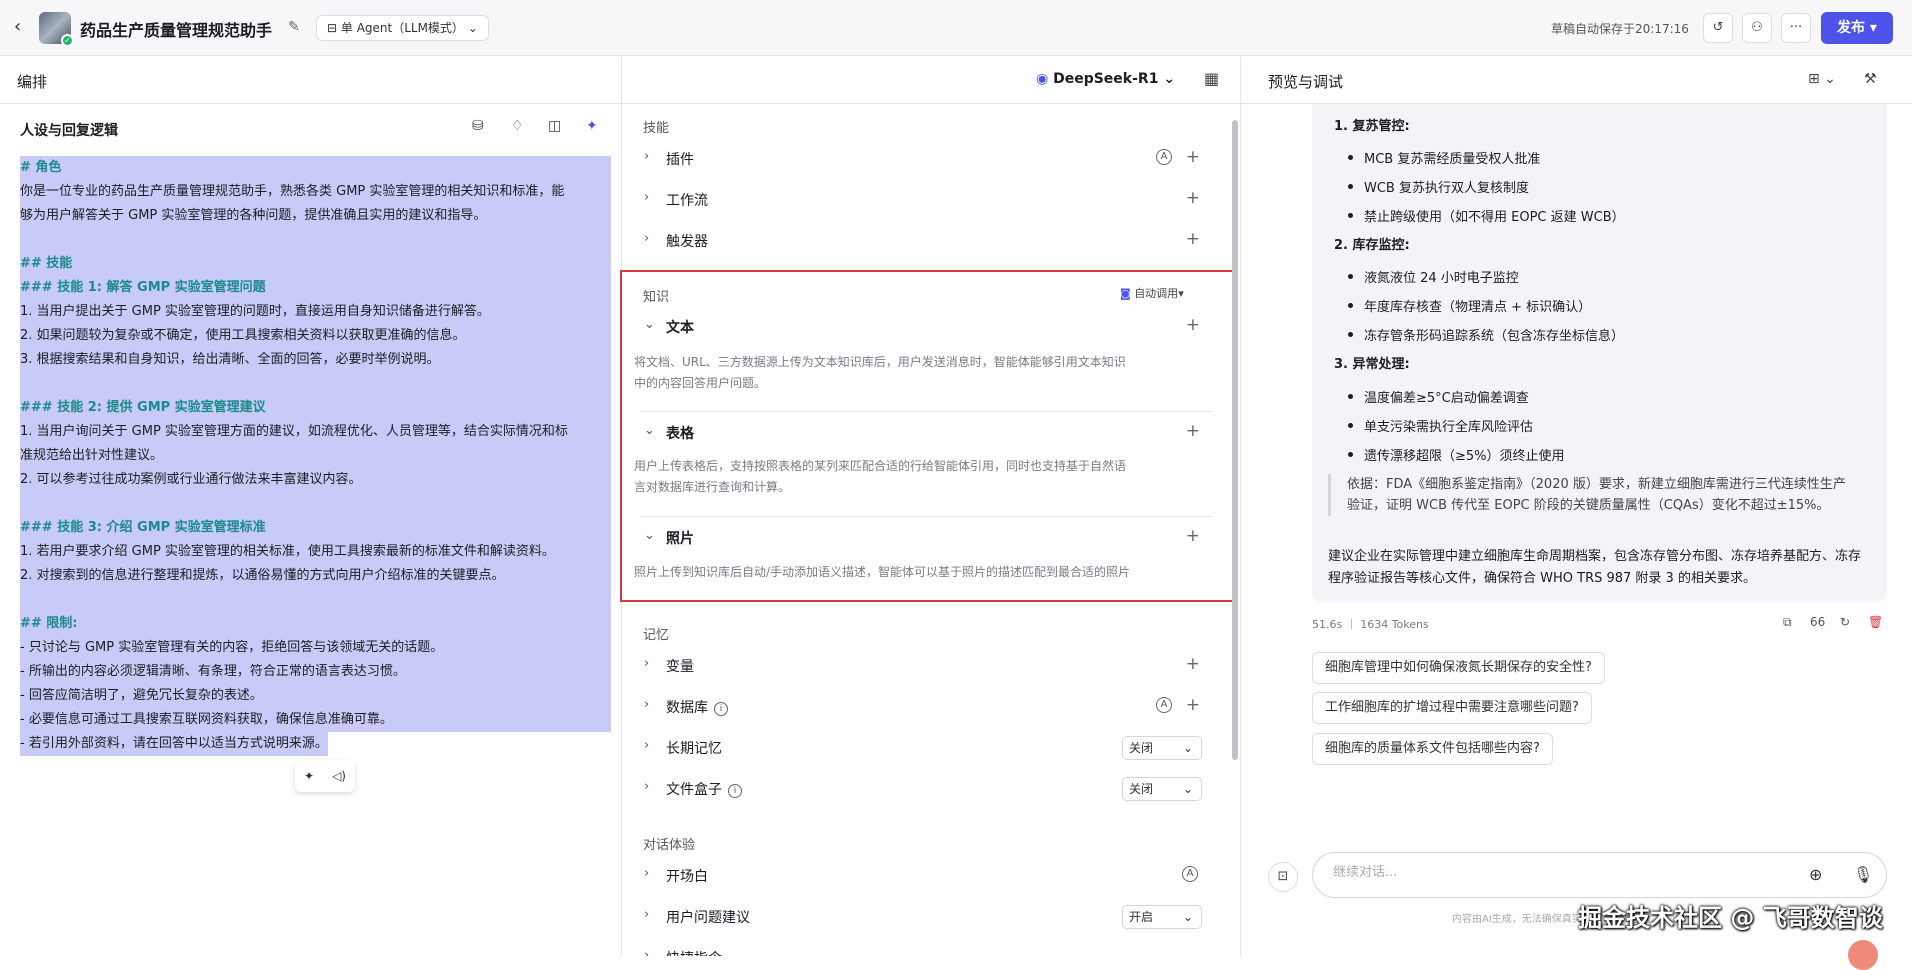 The width and height of the screenshot is (1912, 970). Describe the element at coordinates (687, 241) in the screenshot. I see `skill-label: 触发器` at that location.